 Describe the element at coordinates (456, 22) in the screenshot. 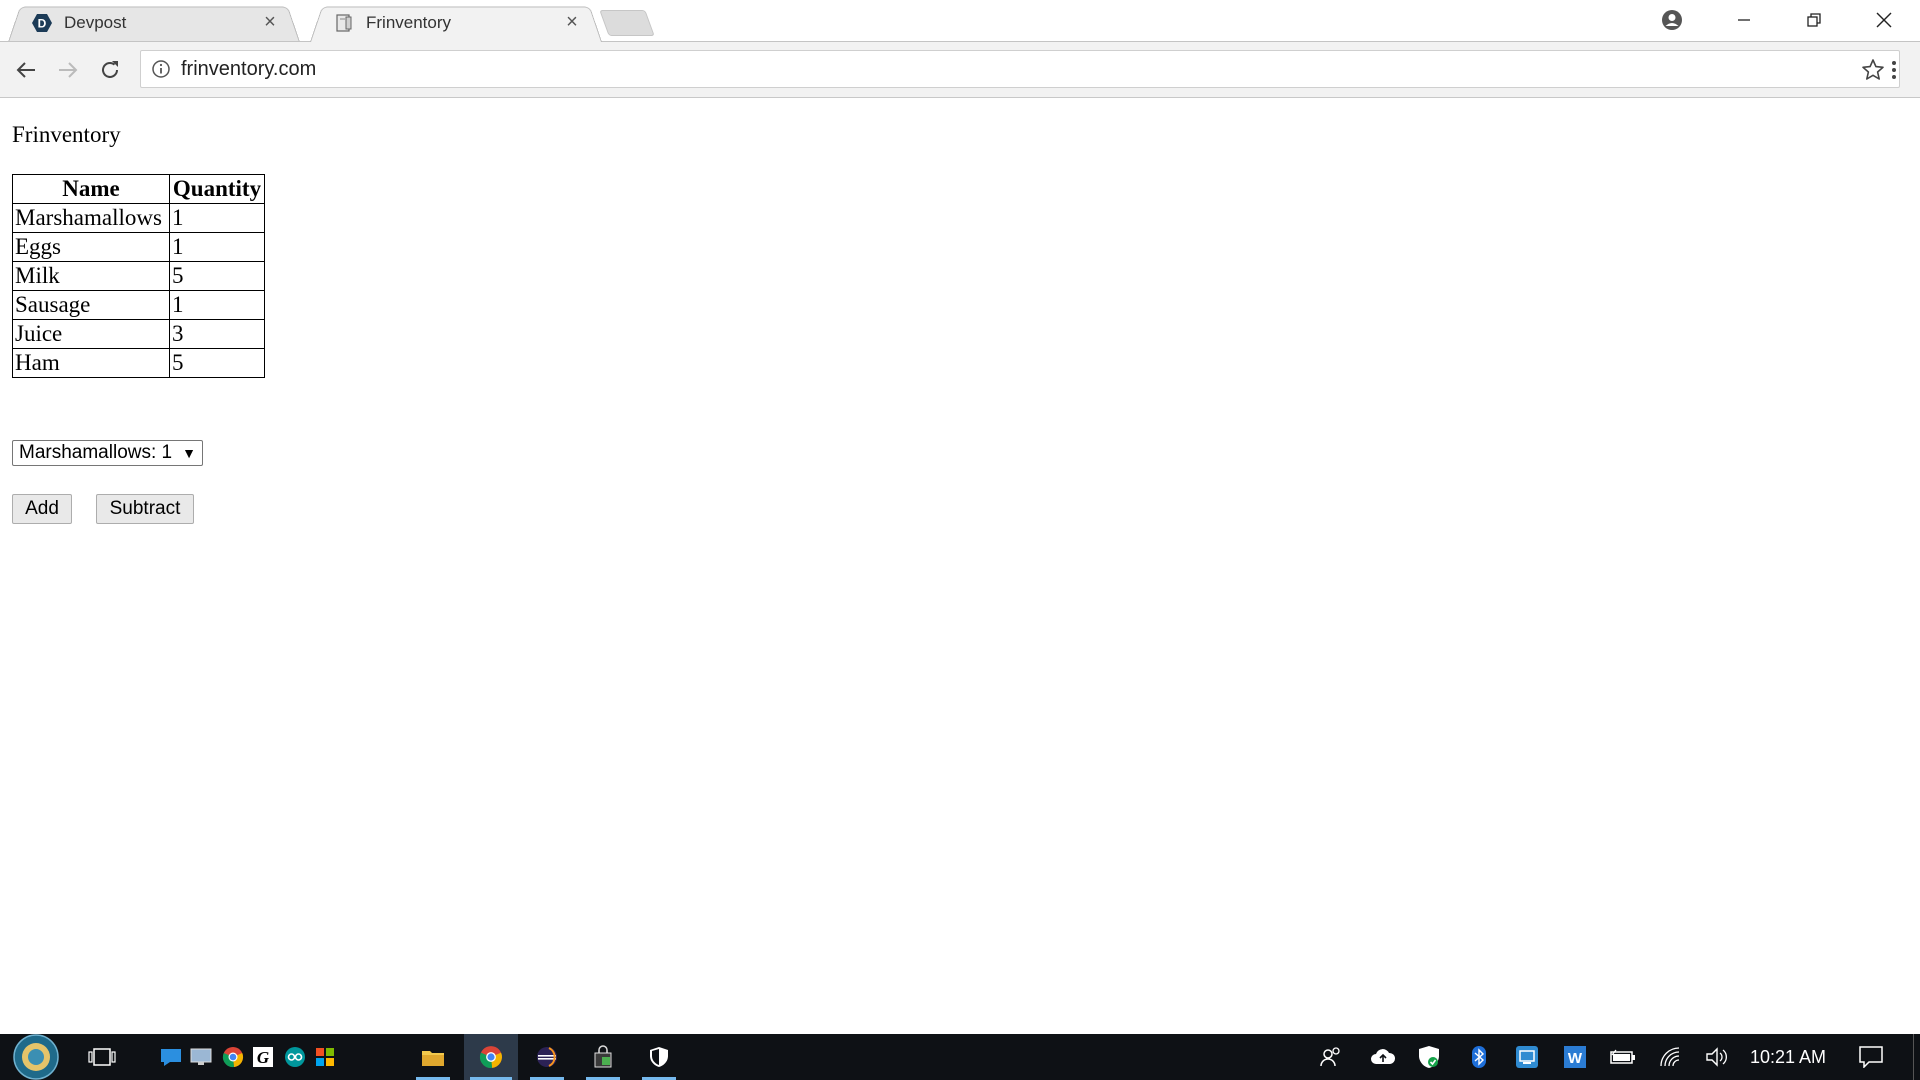

I see `tab-frinventory: Frinventory ×` at that location.